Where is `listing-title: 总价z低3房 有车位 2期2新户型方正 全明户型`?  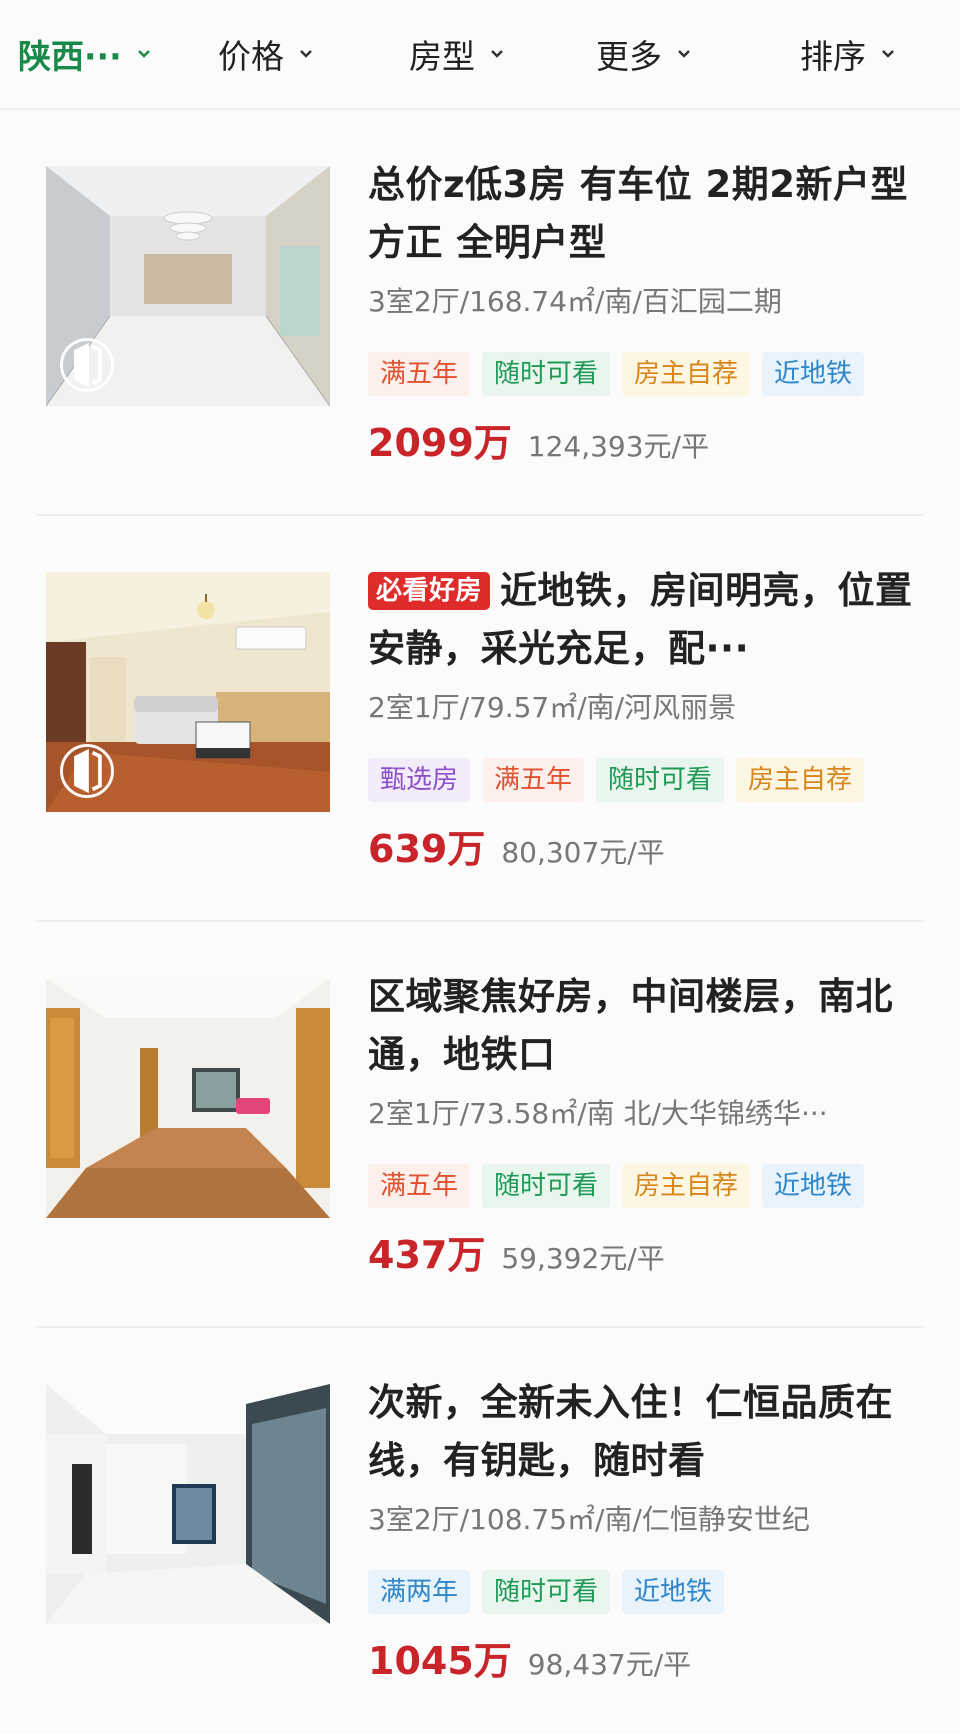 listing-title: 总价z低3房 有车位 2期2新户型方正 全明户型 is located at coordinates (648, 214).